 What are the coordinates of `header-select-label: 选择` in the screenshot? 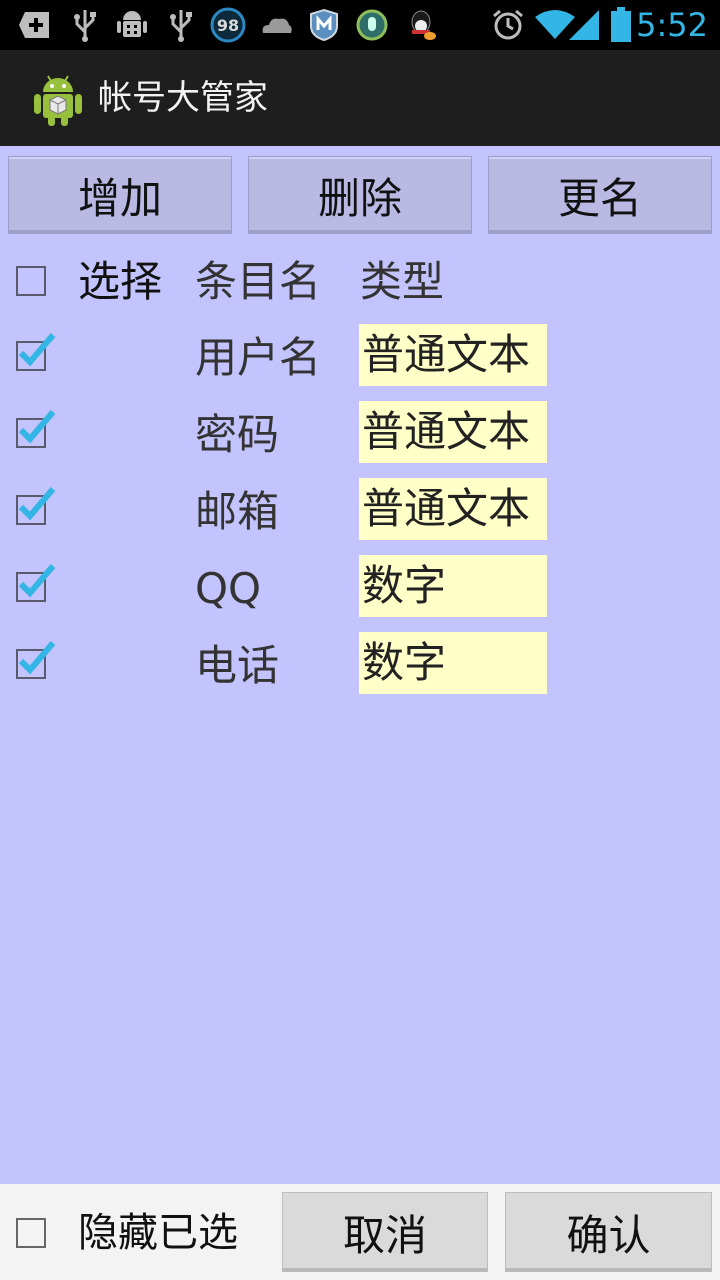 It's located at (120, 281).